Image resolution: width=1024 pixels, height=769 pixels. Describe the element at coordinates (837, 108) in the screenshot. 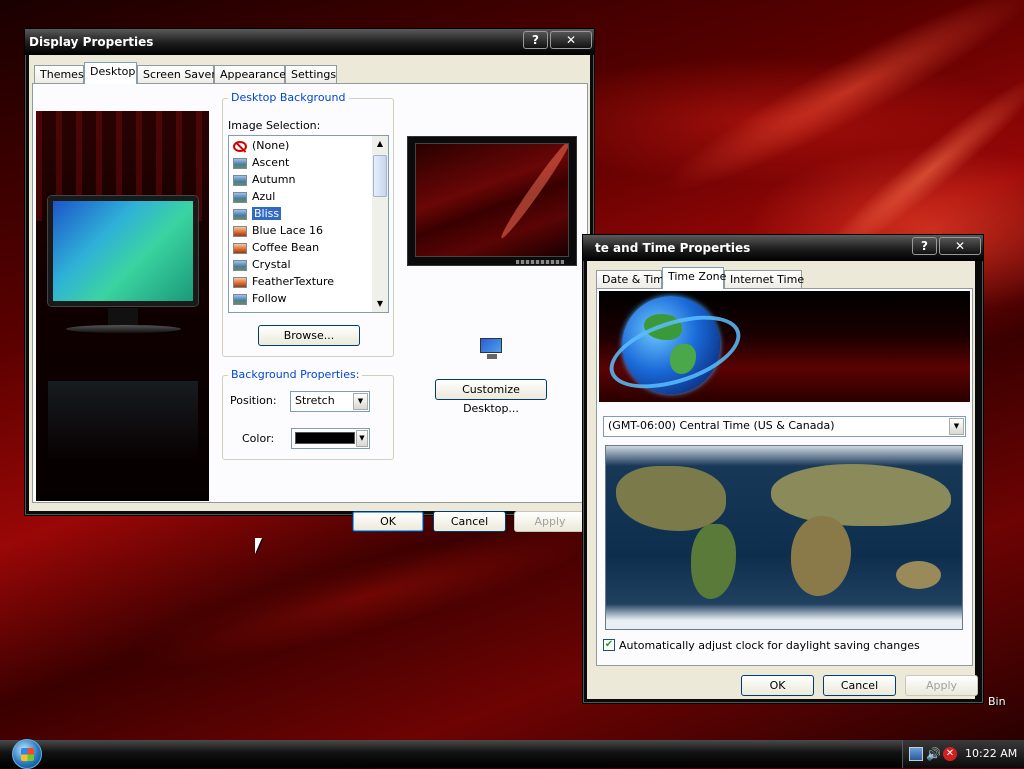

I see `wallpaper-streak` at that location.